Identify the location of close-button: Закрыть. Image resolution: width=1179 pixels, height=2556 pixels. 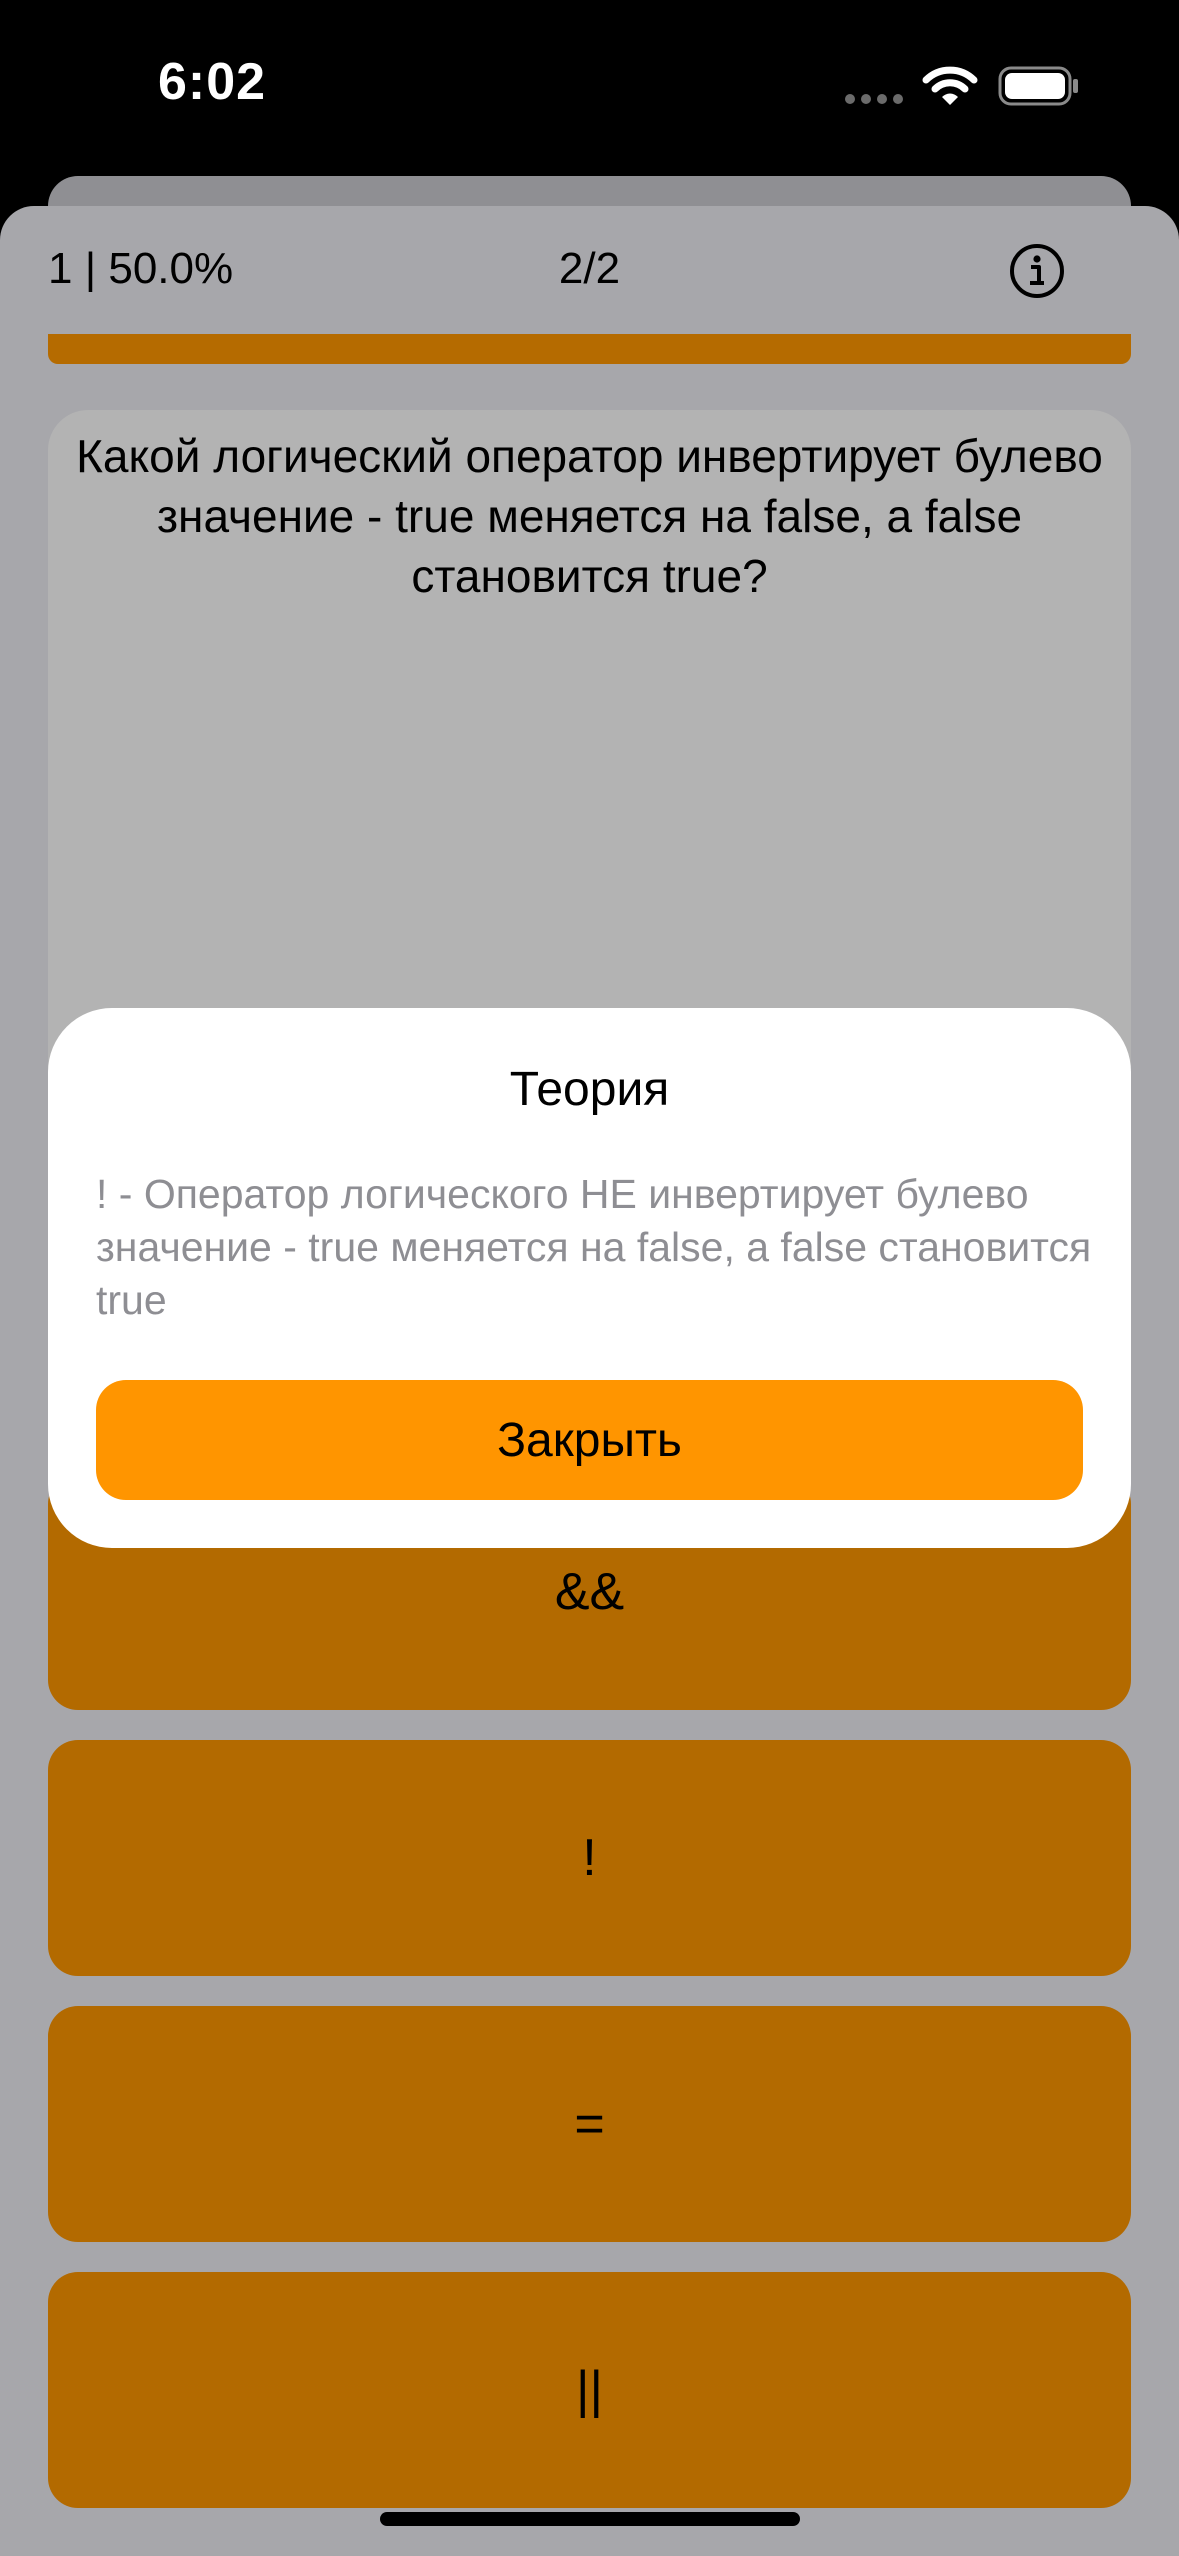
(589, 1440).